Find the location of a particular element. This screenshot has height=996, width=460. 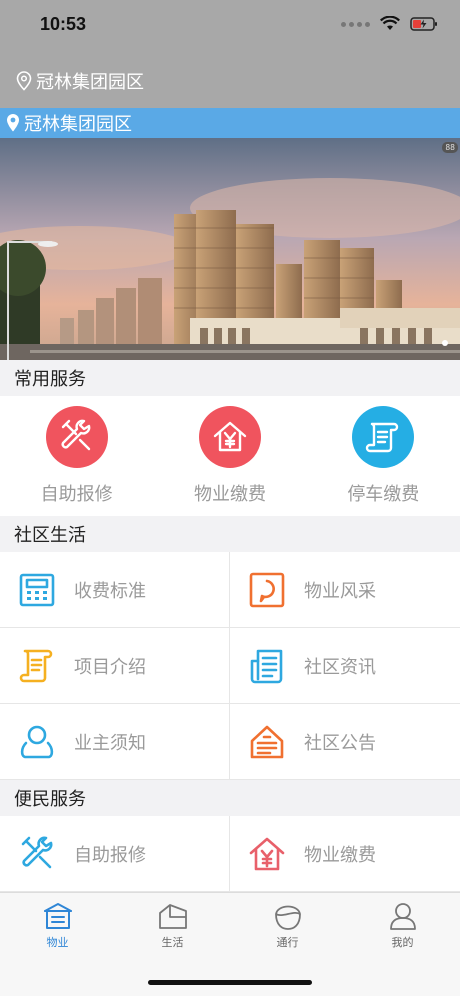

tab-property: 物业 is located at coordinates (57, 944).